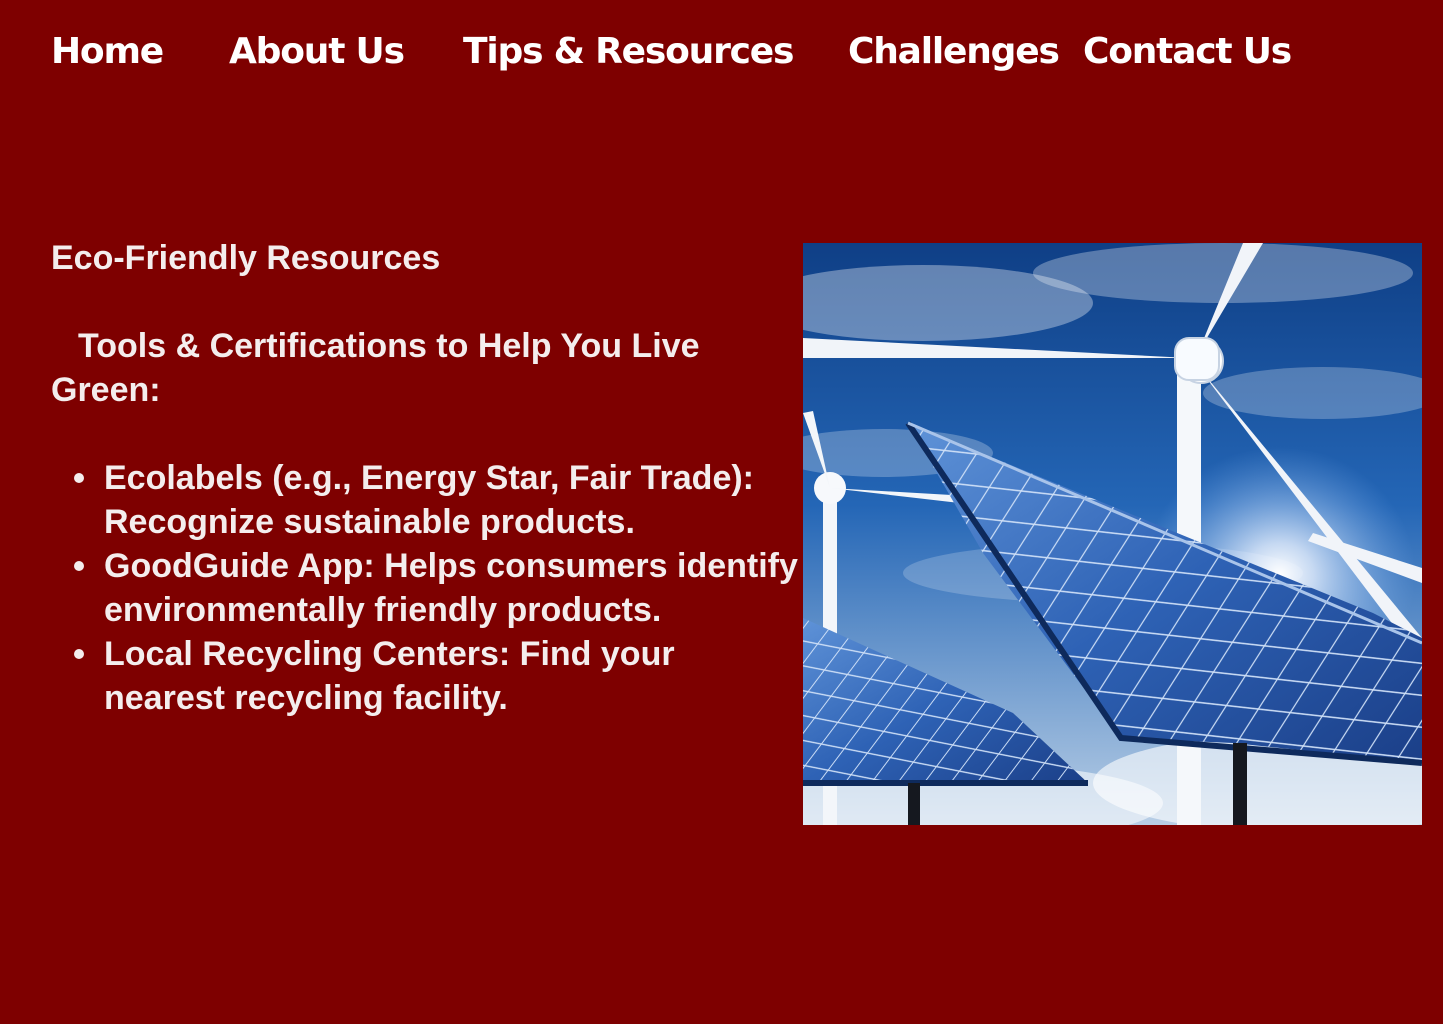 This screenshot has height=1024, width=1443. What do you see at coordinates (107, 52) in the screenshot?
I see `nav-link-home: Home` at bounding box center [107, 52].